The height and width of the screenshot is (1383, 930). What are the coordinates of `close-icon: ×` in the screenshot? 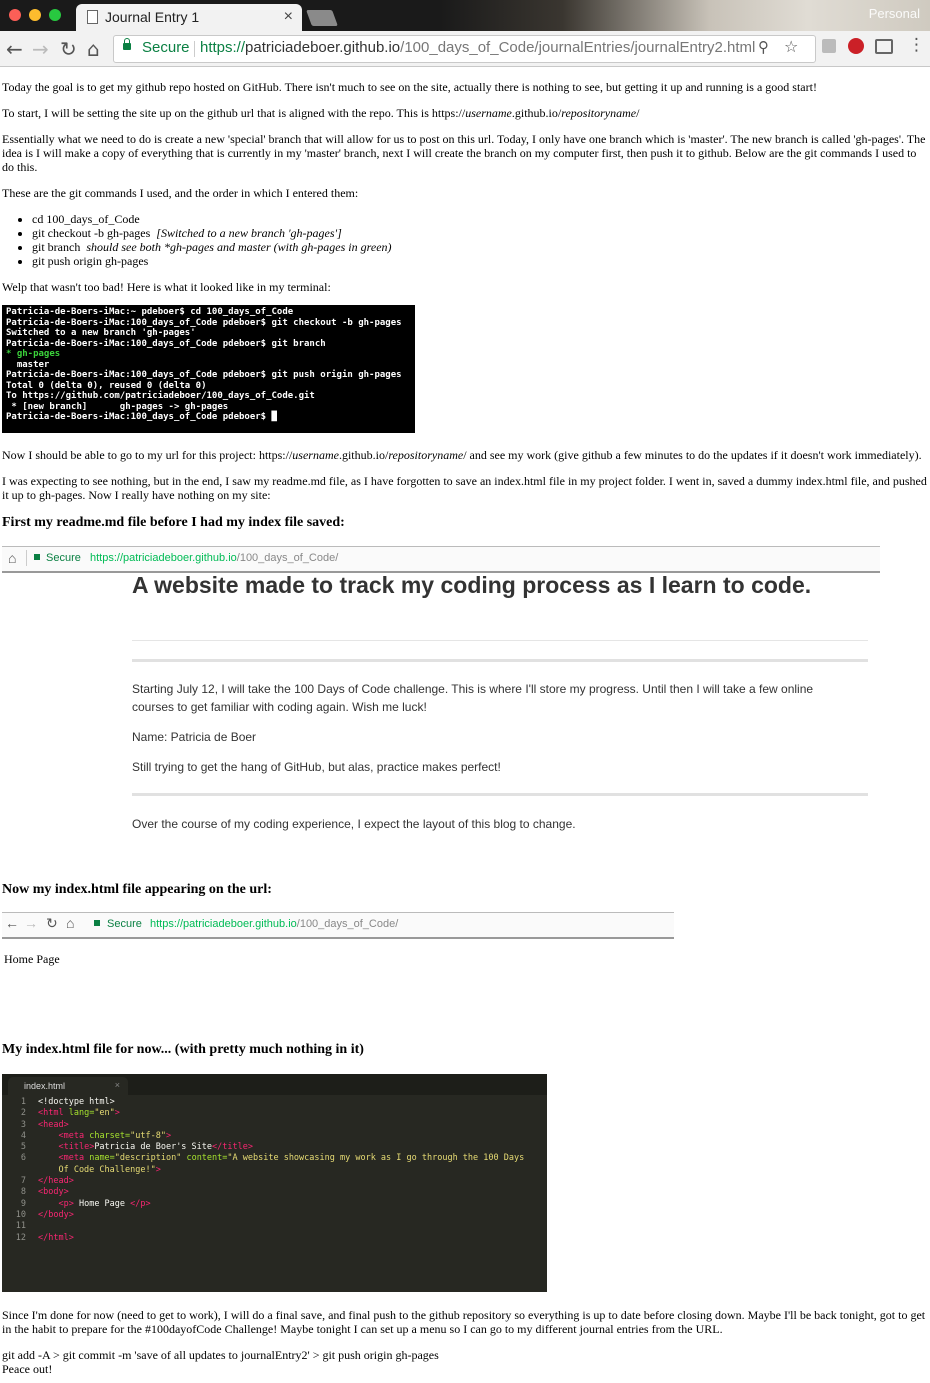 It's located at (117, 1085).